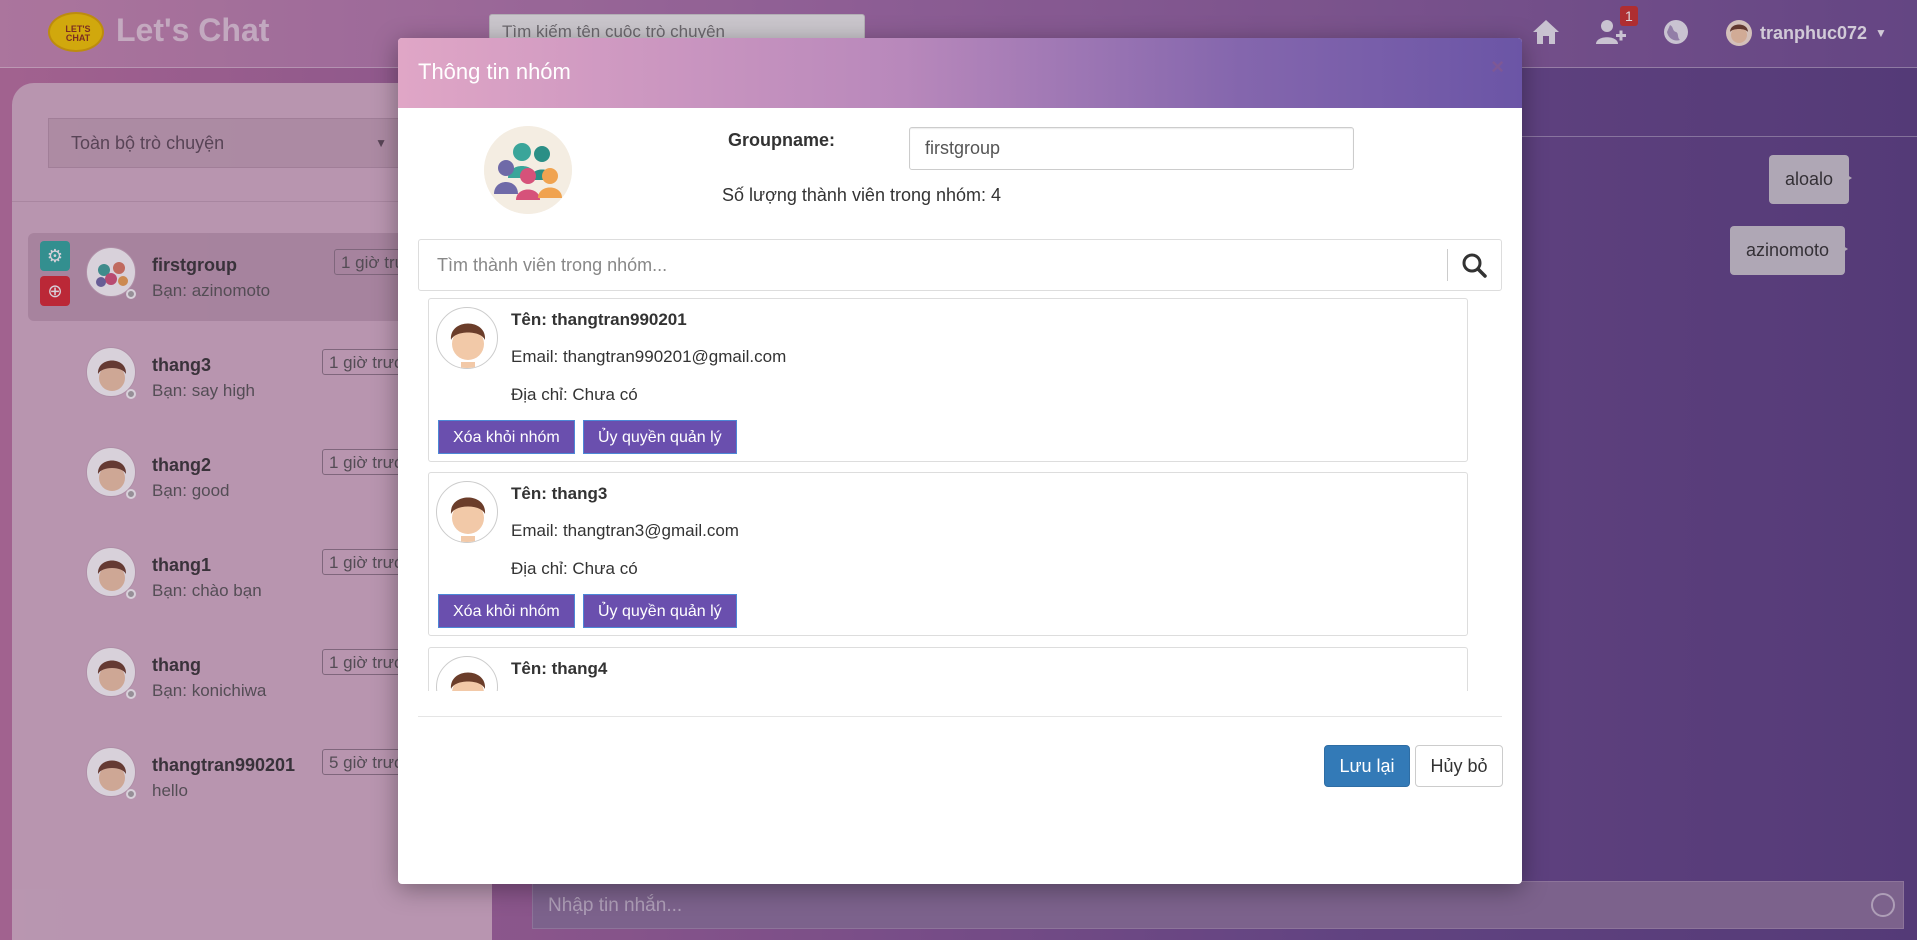 This screenshot has height=940, width=1917. I want to click on member-count-text: Số lượng thành viên trong nhóm: 4, so click(862, 195).